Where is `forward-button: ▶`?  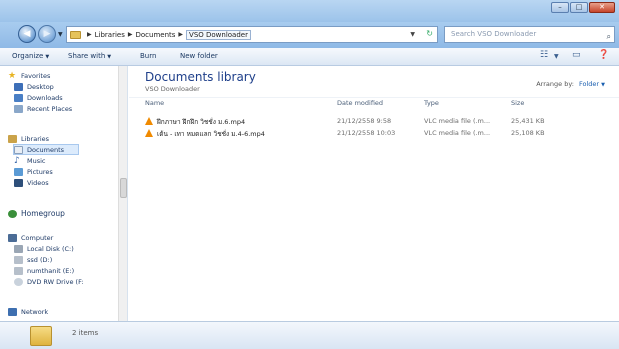 forward-button: ▶ is located at coordinates (47, 34).